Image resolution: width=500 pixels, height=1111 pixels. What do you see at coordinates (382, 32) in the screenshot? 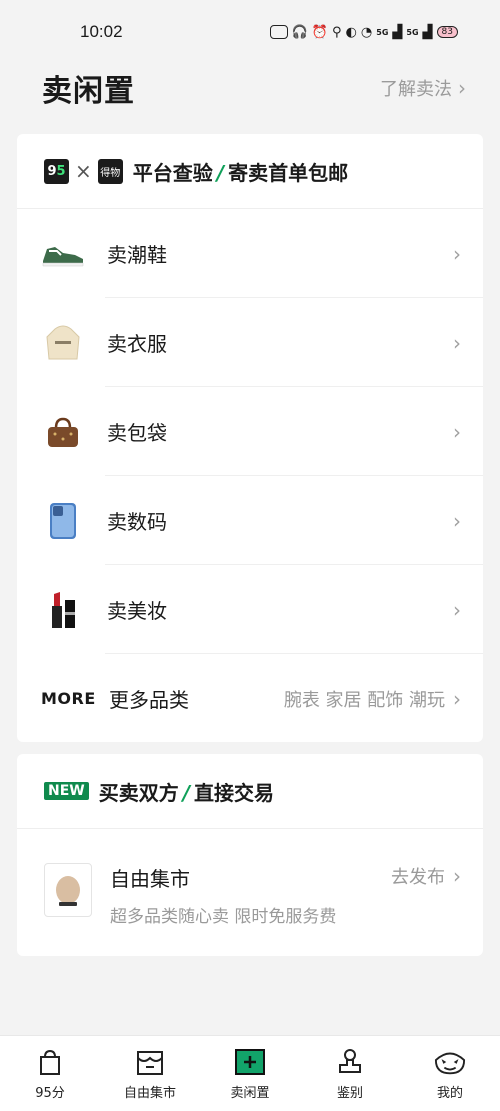
I see `signal-5g-icon: 5G` at bounding box center [382, 32].